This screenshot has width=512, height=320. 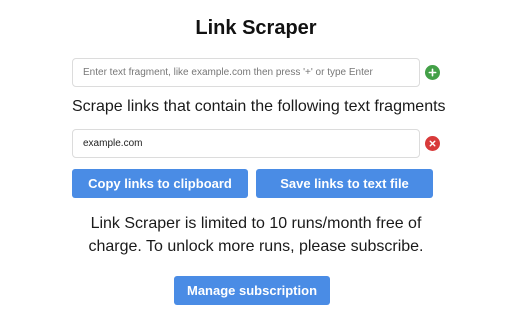 I want to click on app-title: Link Scraper, so click(x=256, y=28).